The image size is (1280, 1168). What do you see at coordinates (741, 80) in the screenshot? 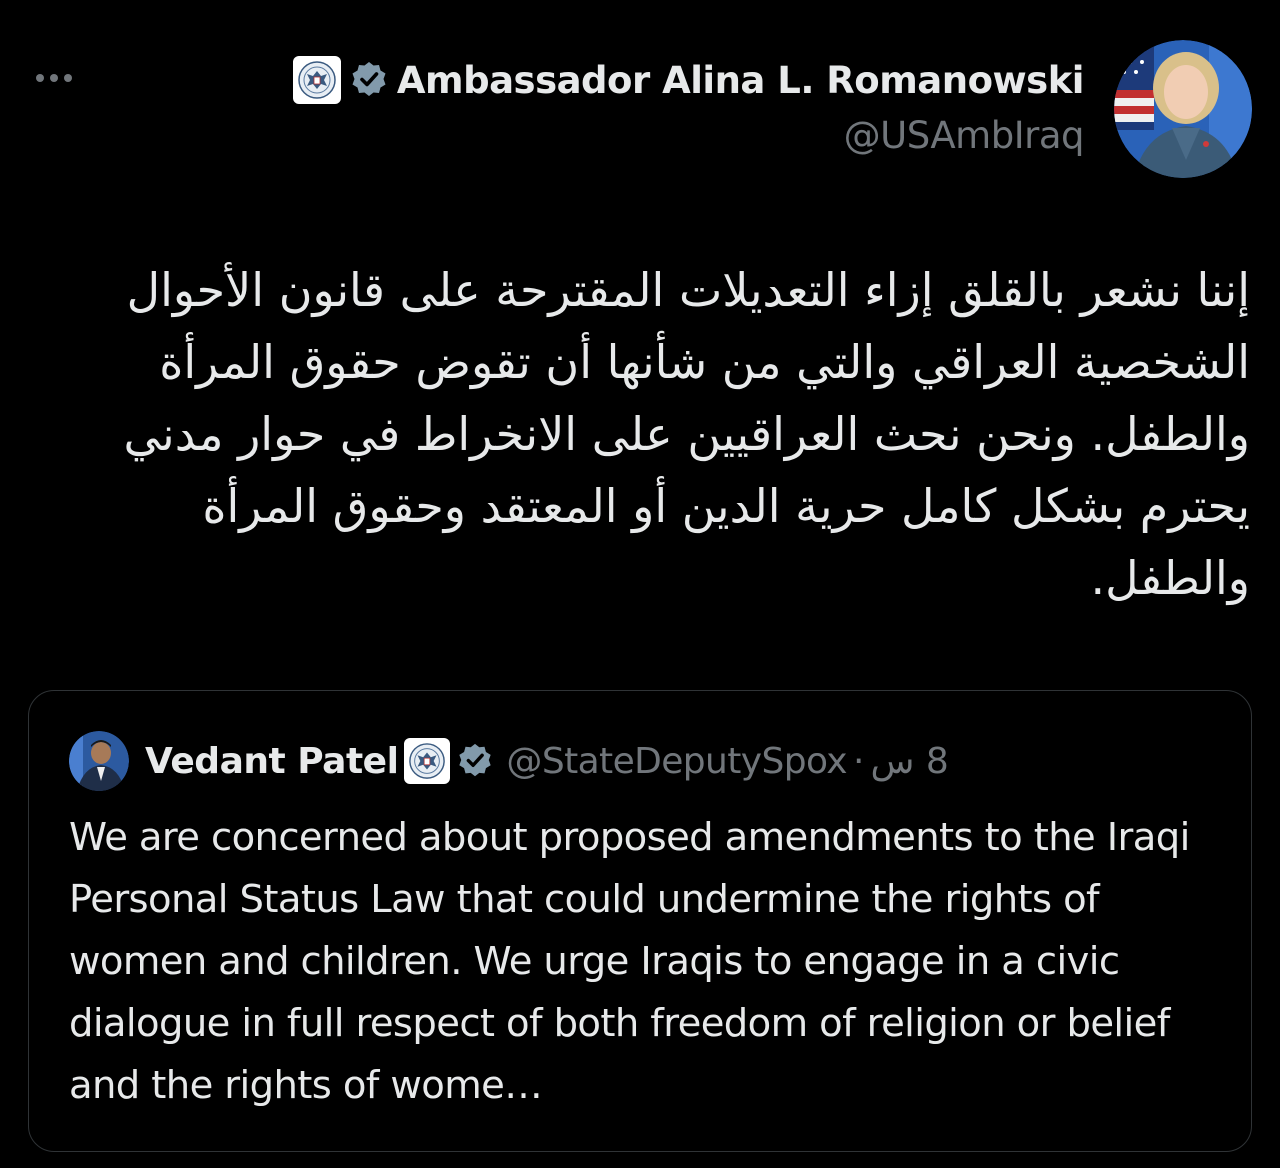
I see `author-display-name: Ambassador Alina L. Romanowski` at bounding box center [741, 80].